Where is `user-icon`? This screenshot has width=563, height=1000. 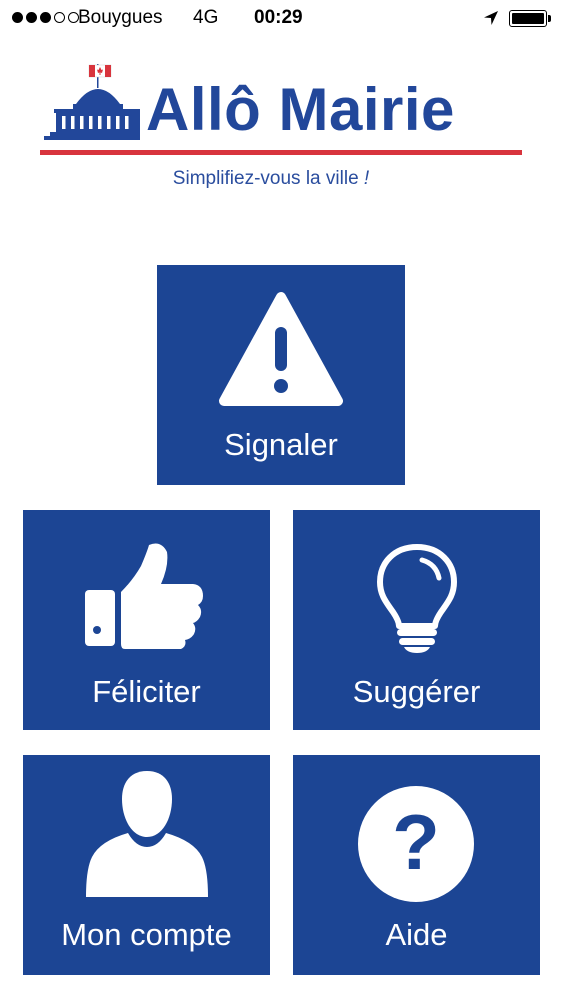 user-icon is located at coordinates (147, 834).